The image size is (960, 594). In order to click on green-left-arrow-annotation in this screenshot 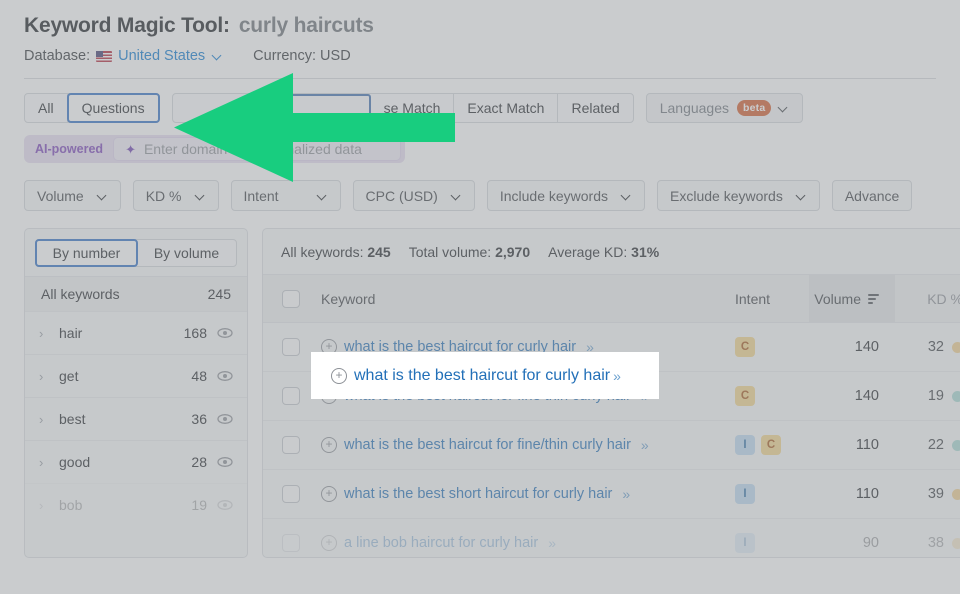, I will do `click(314, 127)`.